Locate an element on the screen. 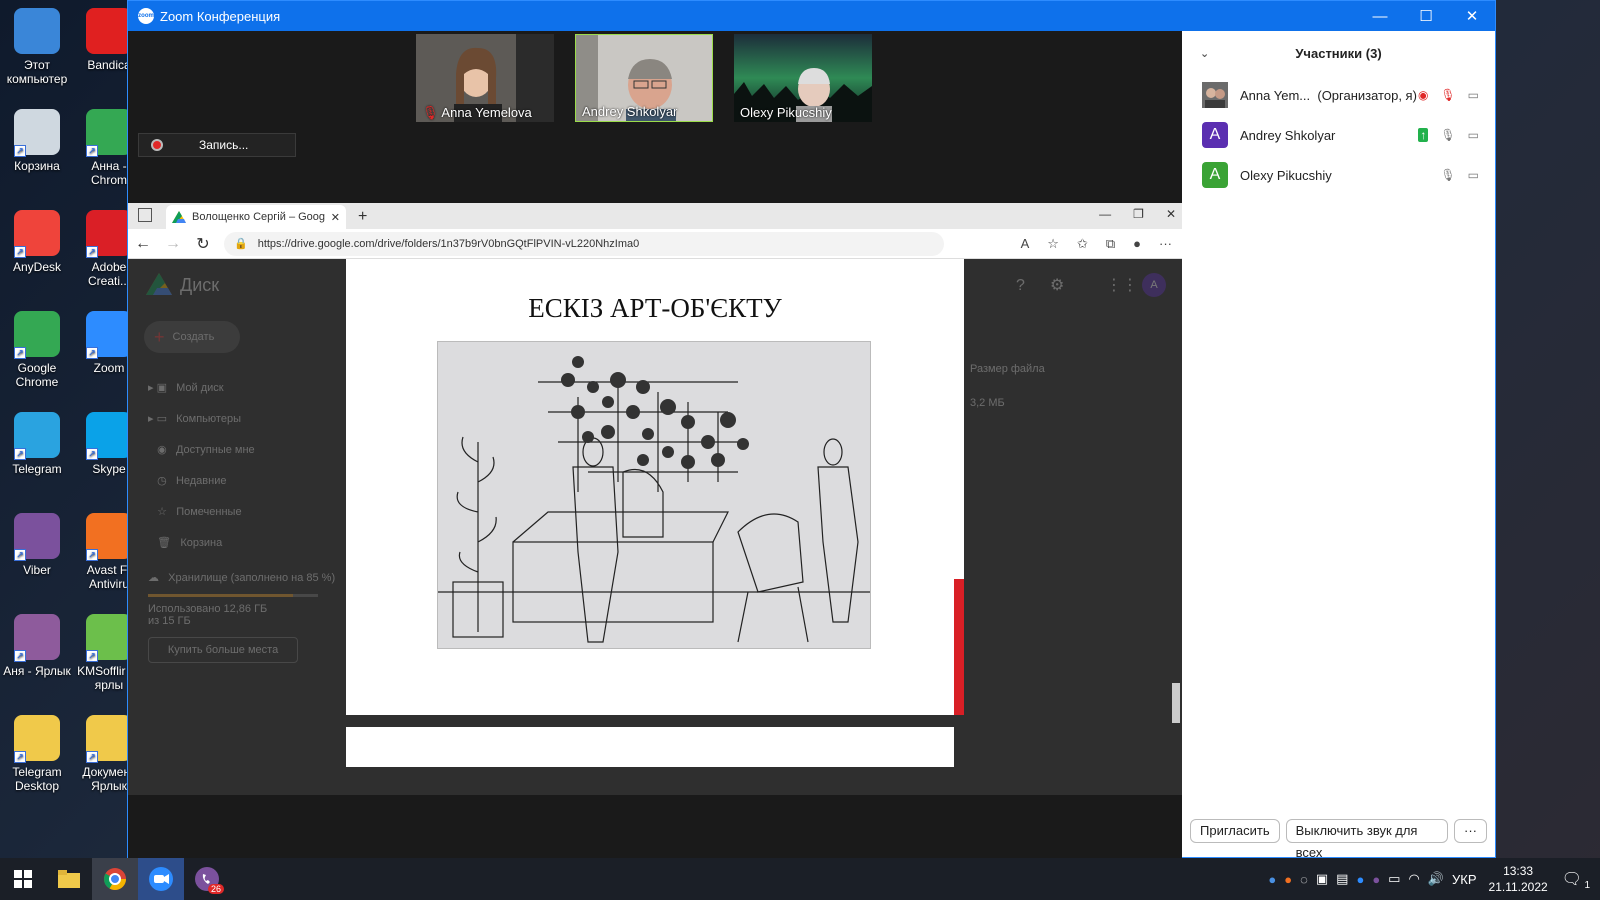 The image size is (1600, 900). nav-label: Помеченные is located at coordinates (209, 512).